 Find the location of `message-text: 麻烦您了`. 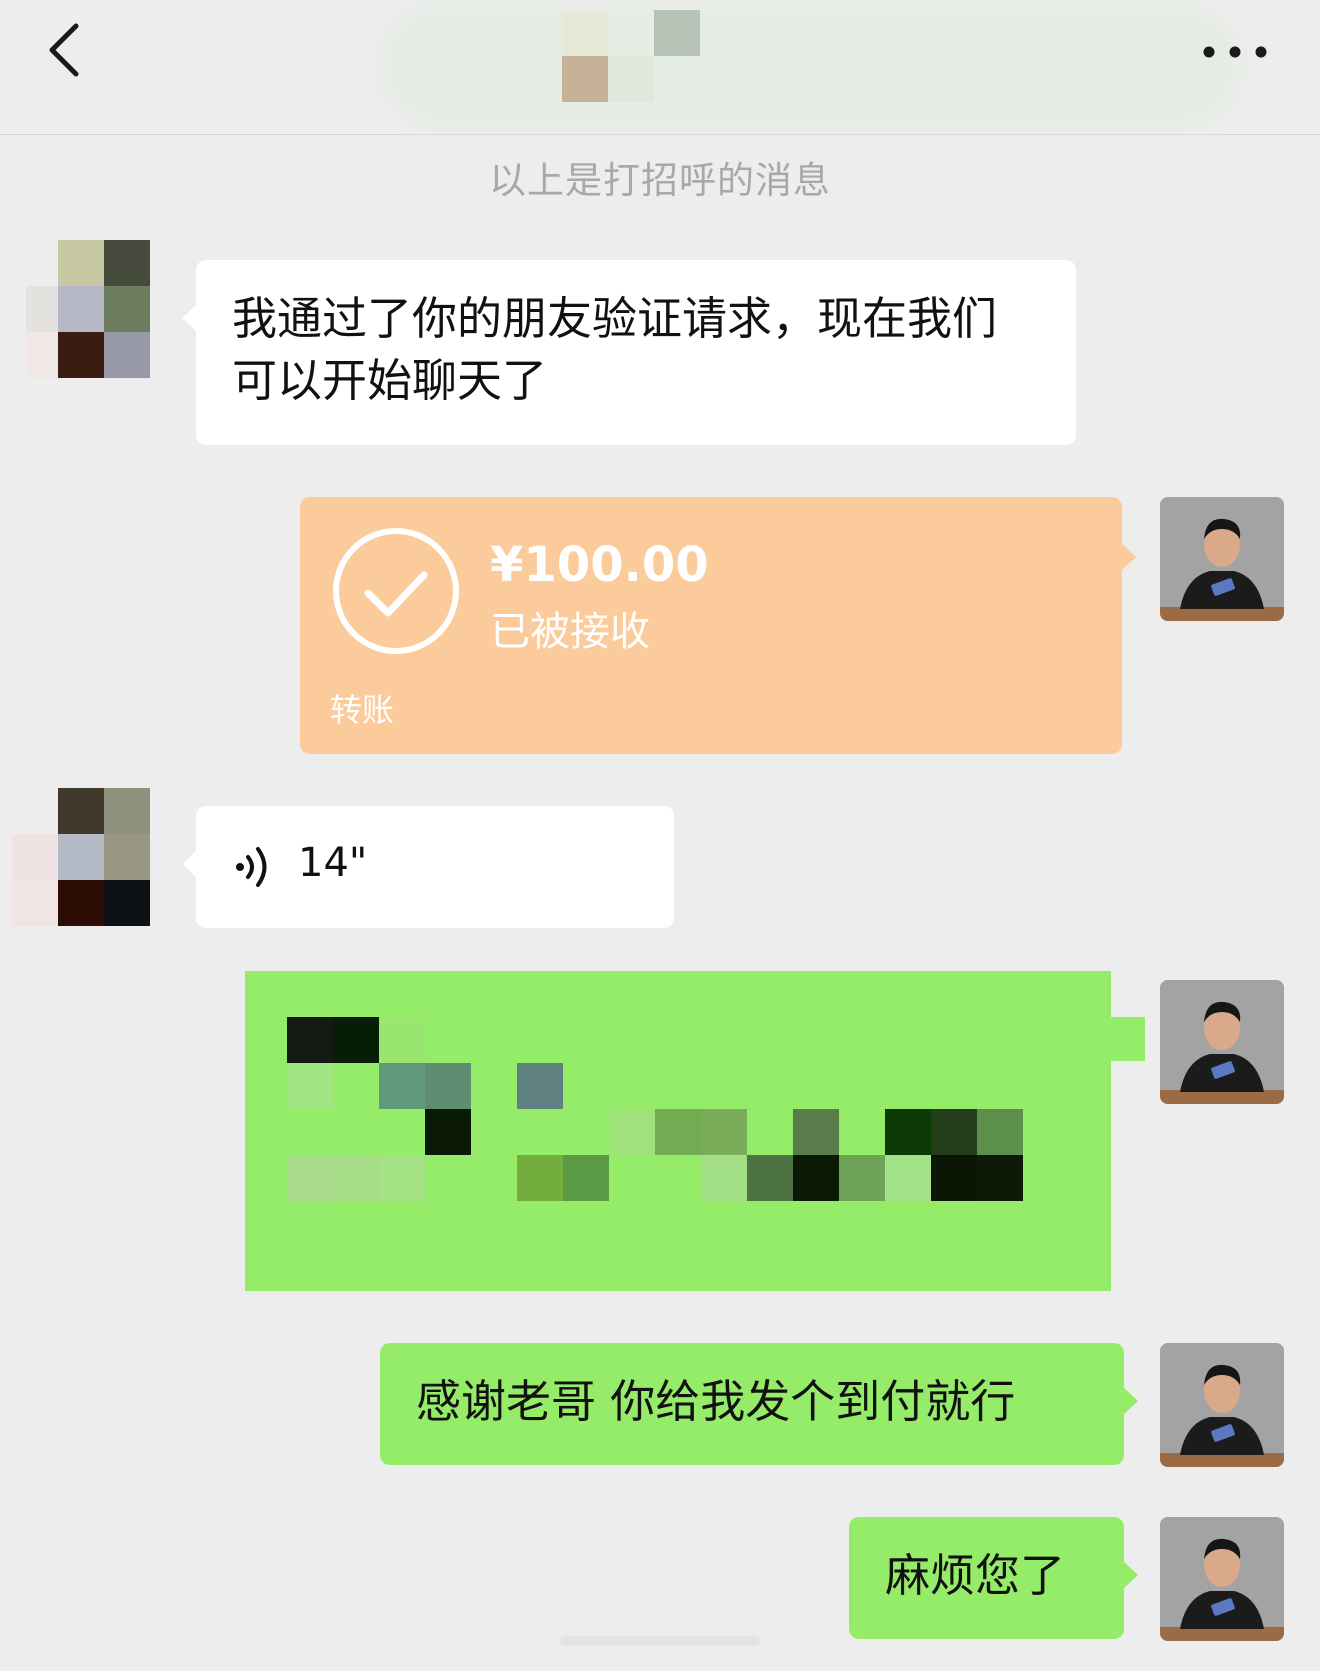

message-text: 麻烦您了 is located at coordinates (975, 1575).